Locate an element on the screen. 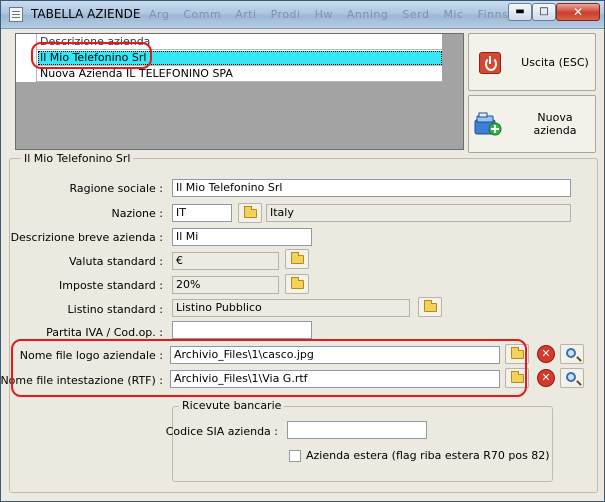 The height and width of the screenshot is (502, 605). table-icon is located at coordinates (16, 14).